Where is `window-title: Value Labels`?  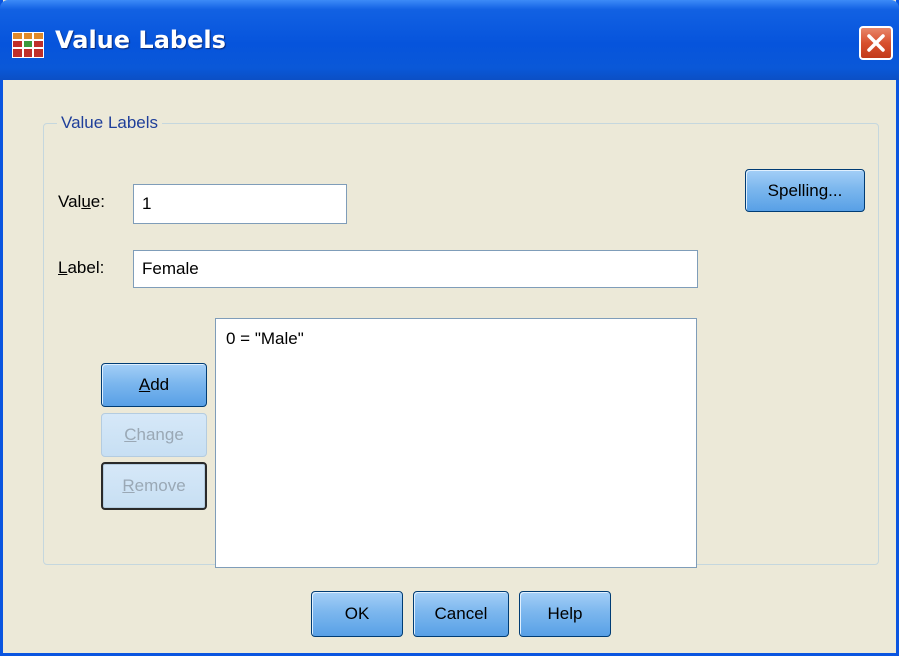 window-title: Value Labels is located at coordinates (140, 40).